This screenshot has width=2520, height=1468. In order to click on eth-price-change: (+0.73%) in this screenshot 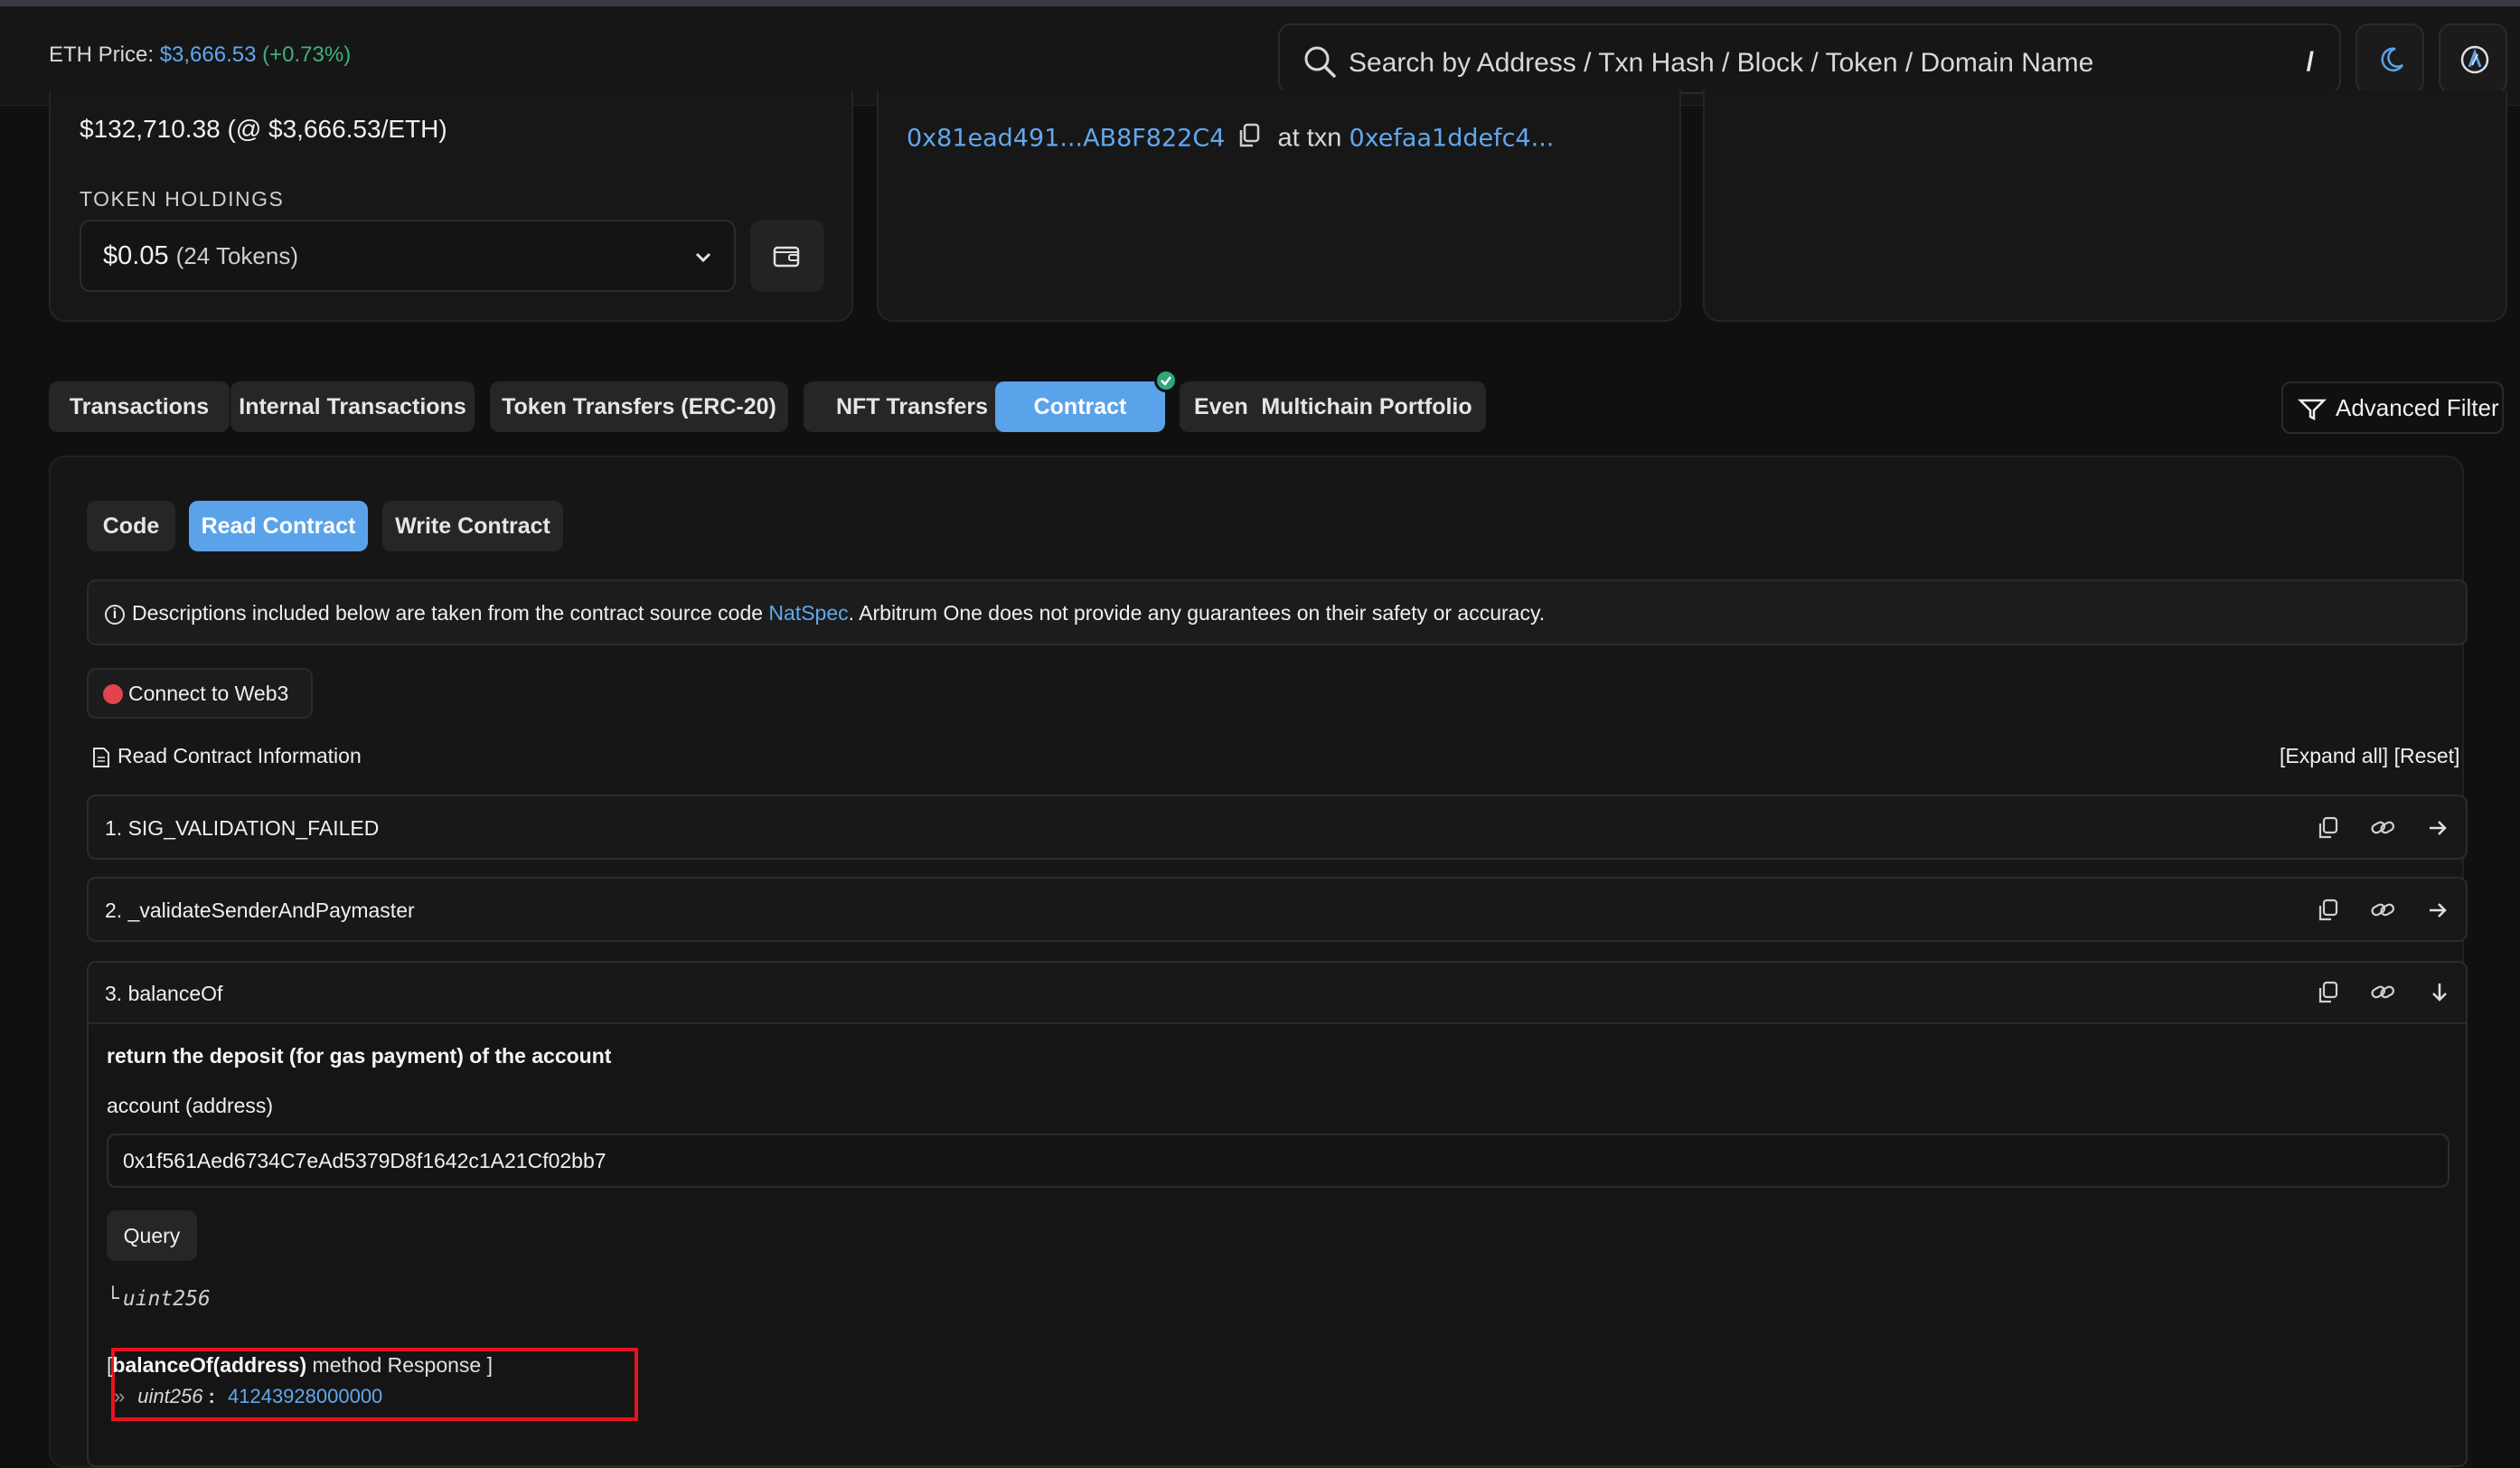, I will do `click(307, 54)`.